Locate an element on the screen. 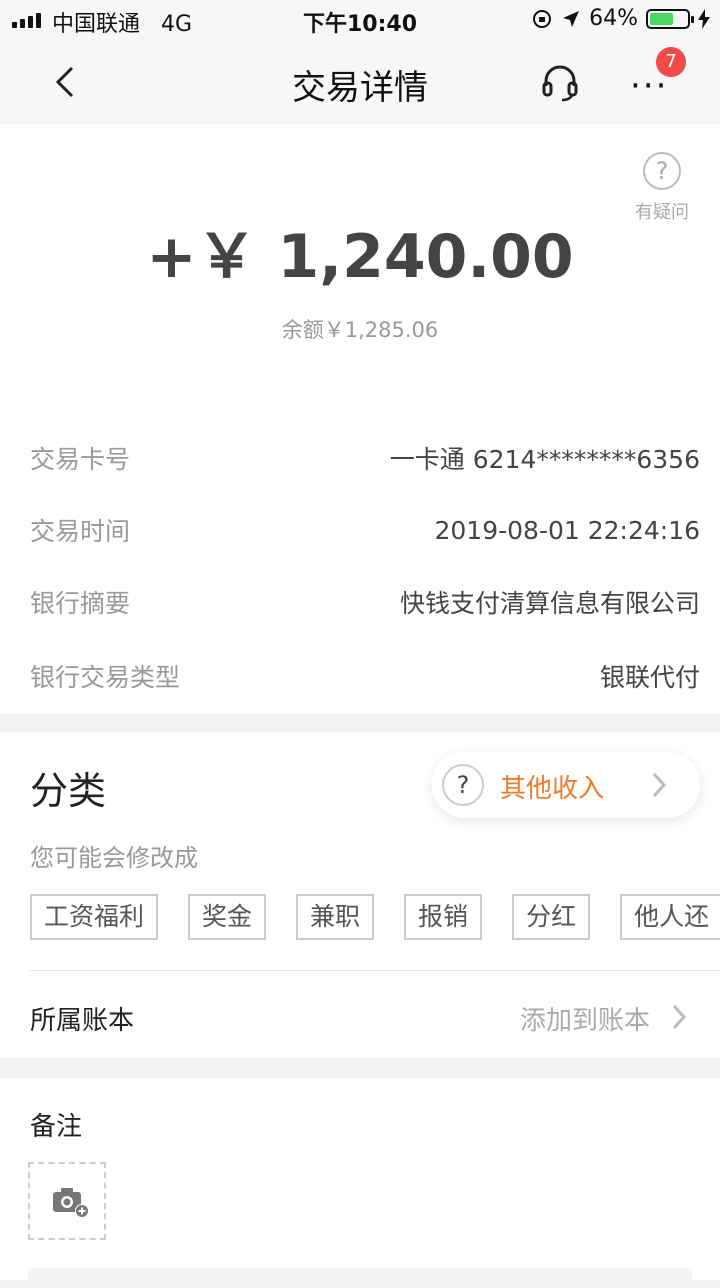  ledger-label: 所属账本 is located at coordinates (82, 1021).